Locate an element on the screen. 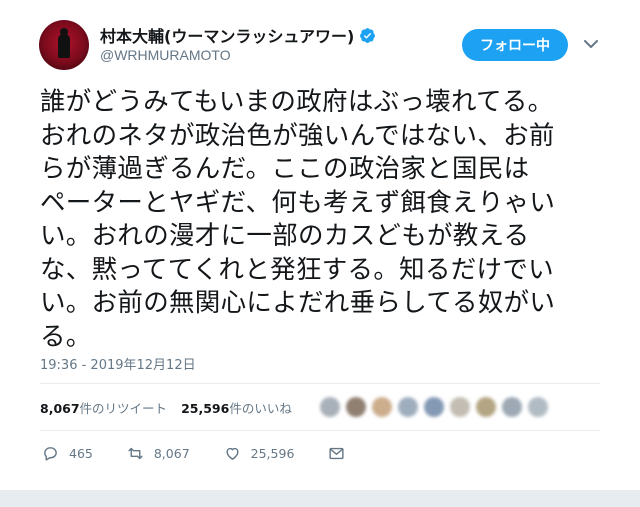 This screenshot has width=640, height=507. author-handle: @WRHMURAMOTO is located at coordinates (165, 55).